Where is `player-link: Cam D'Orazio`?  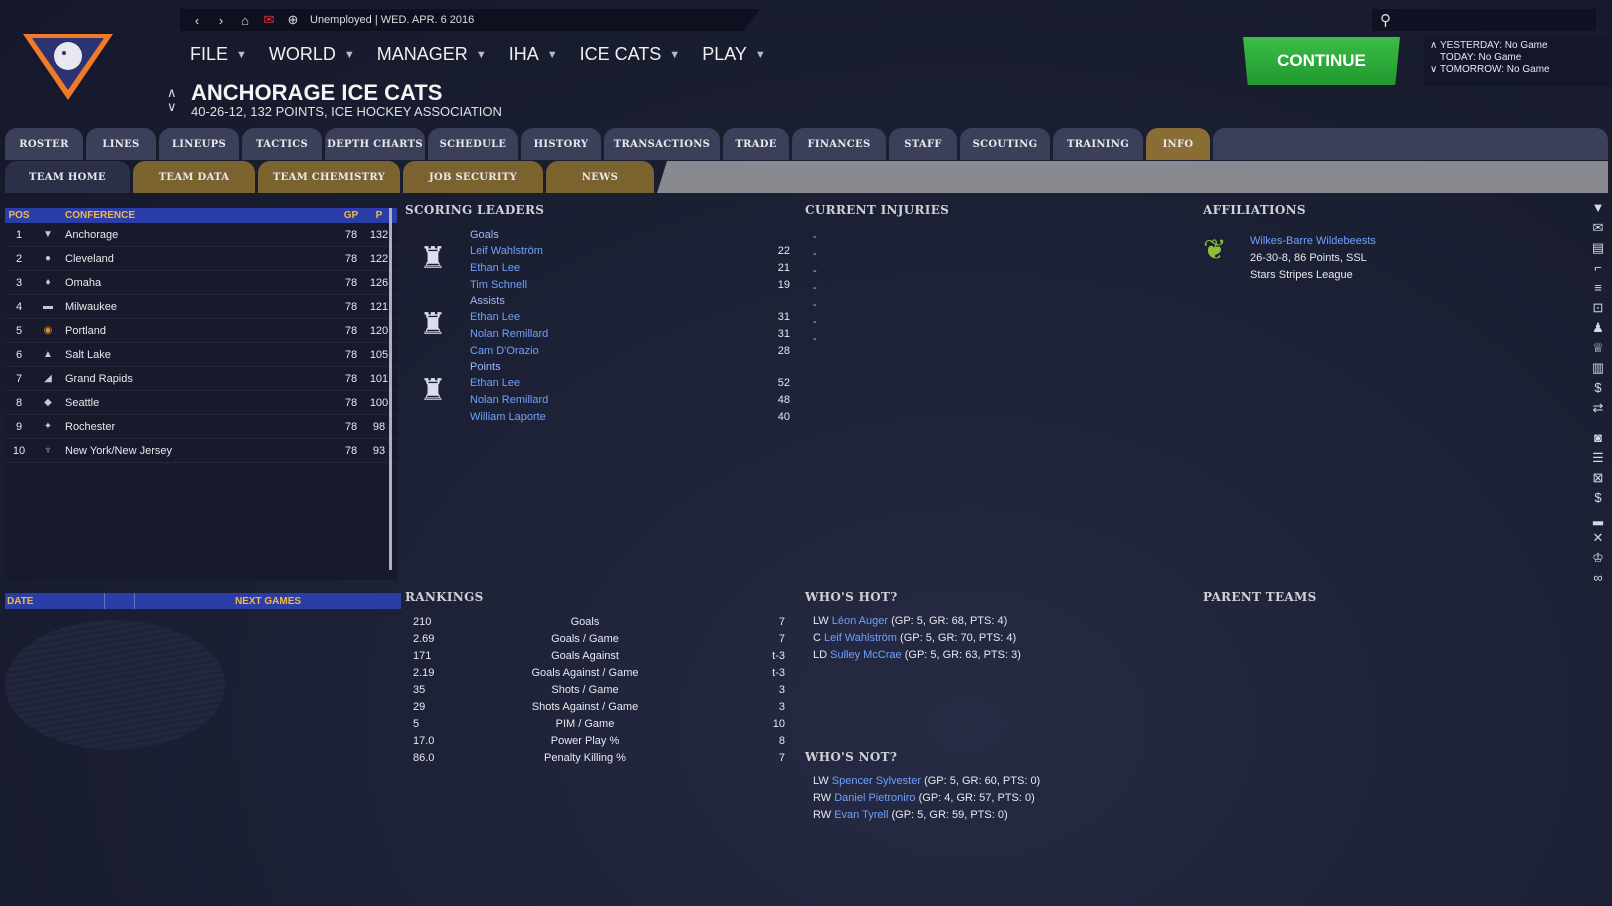
player-link: Cam D'Orazio is located at coordinates (504, 351).